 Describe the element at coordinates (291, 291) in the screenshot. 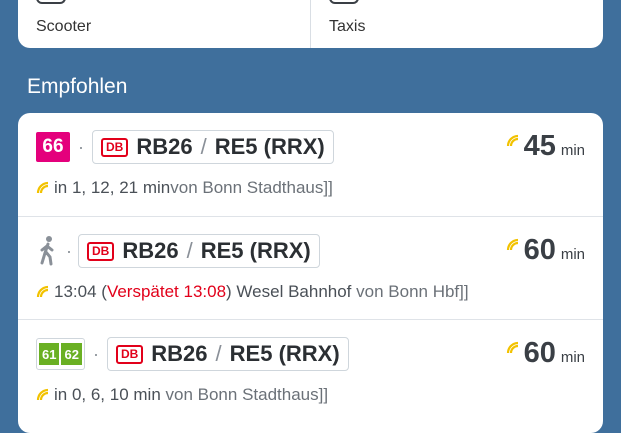

I see `destination-station: Wesel Bahnhof` at that location.